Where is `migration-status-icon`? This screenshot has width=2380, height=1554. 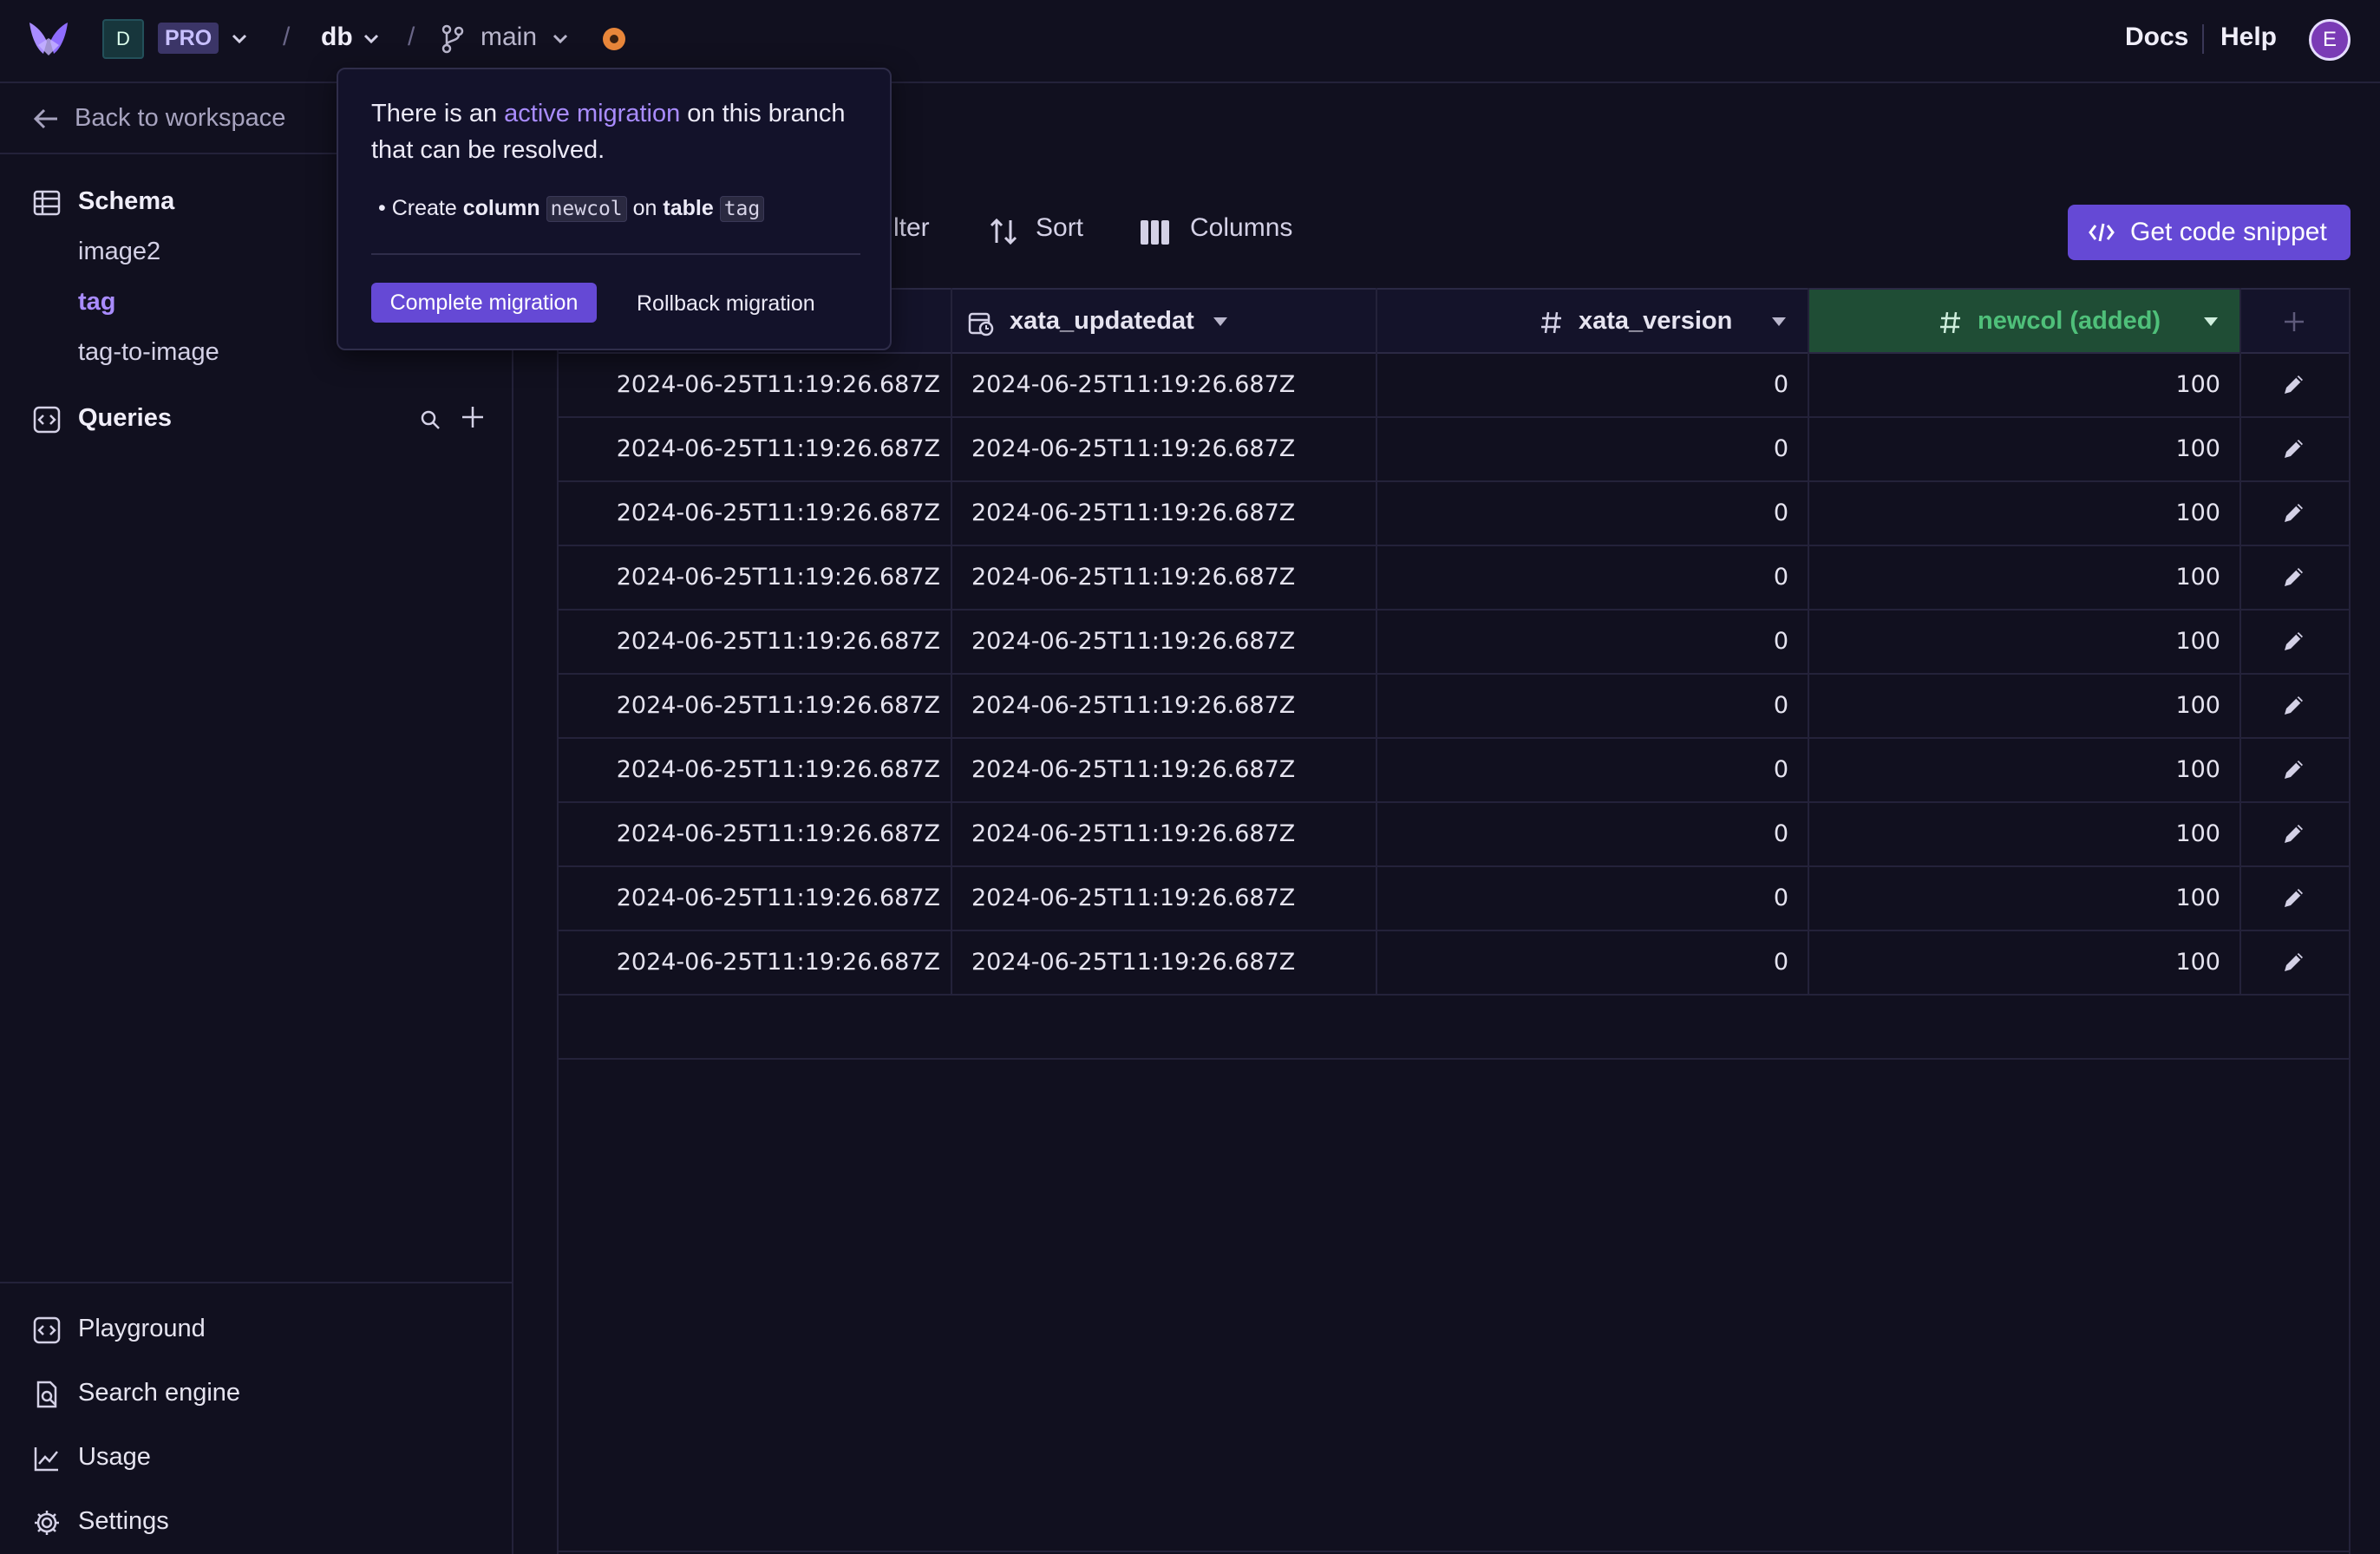
migration-status-icon is located at coordinates (614, 39).